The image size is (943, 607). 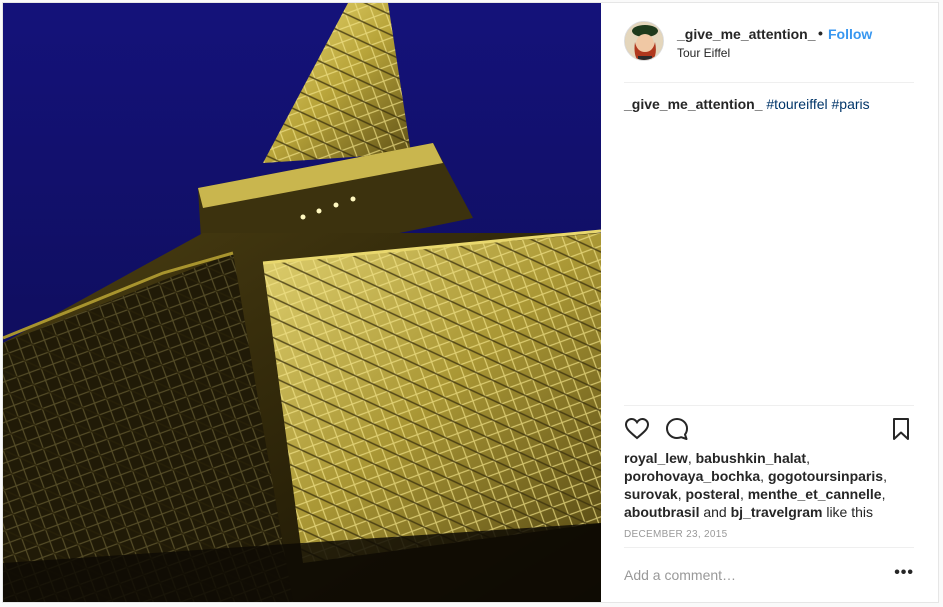 I want to click on hashtag-link: #toureiffel, so click(x=796, y=104).